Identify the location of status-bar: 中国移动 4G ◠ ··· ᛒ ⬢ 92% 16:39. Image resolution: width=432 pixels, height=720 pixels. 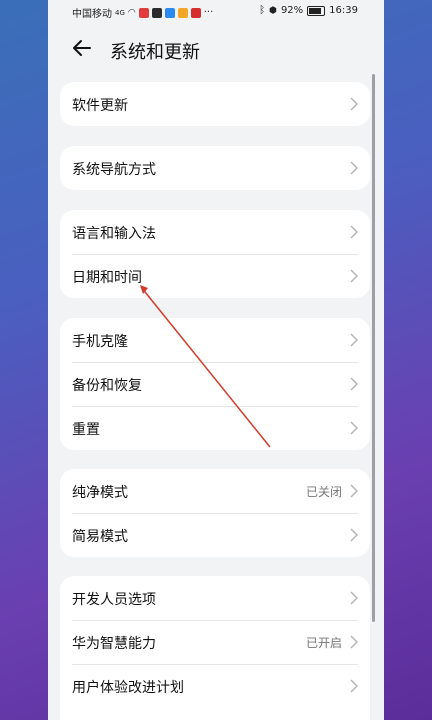
(216, 12).